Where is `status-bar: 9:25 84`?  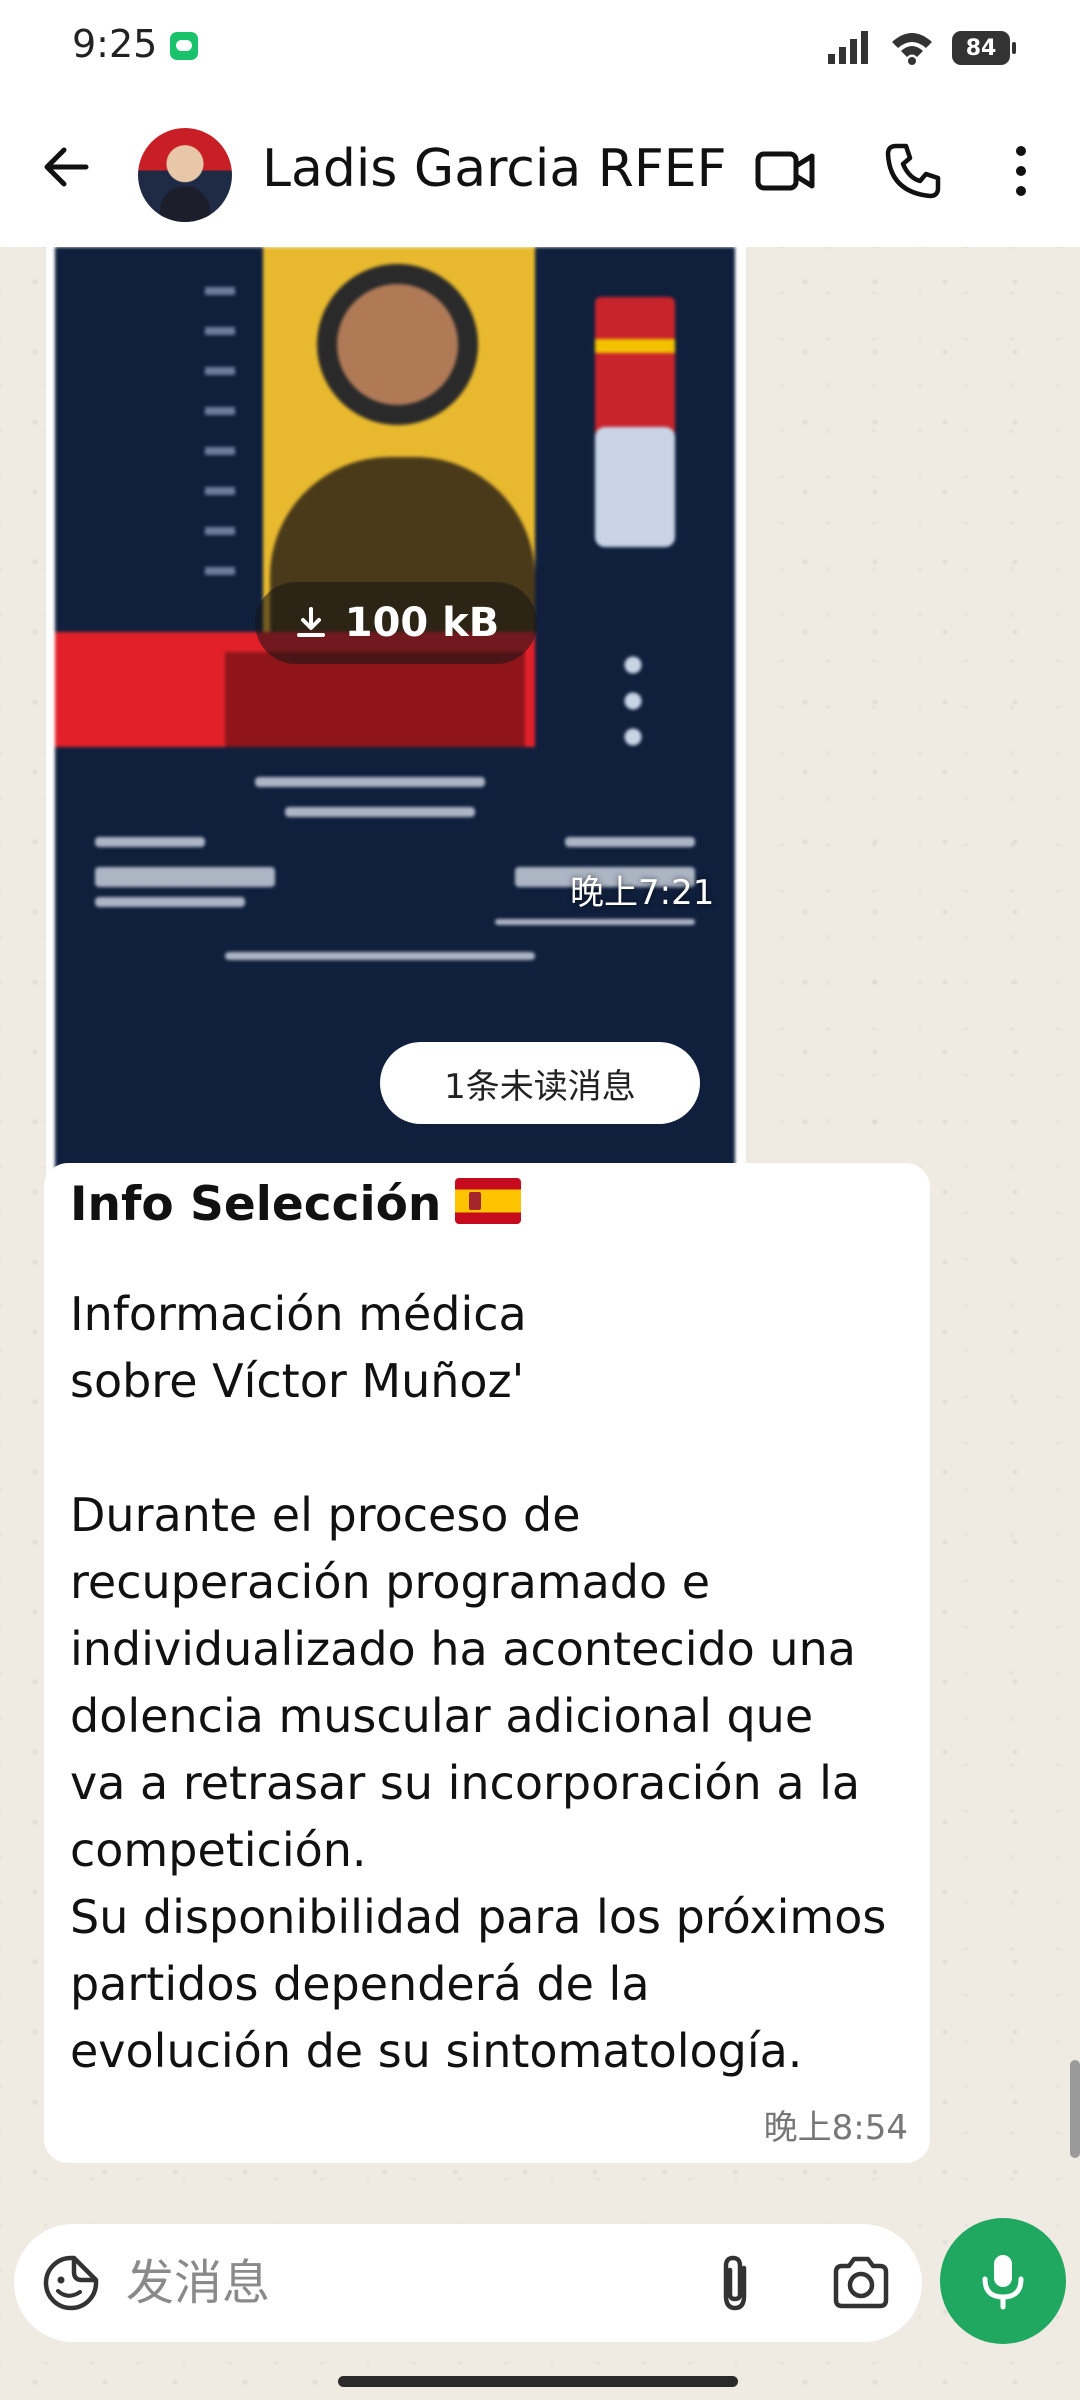
status-bar: 9:25 84 is located at coordinates (540, 47).